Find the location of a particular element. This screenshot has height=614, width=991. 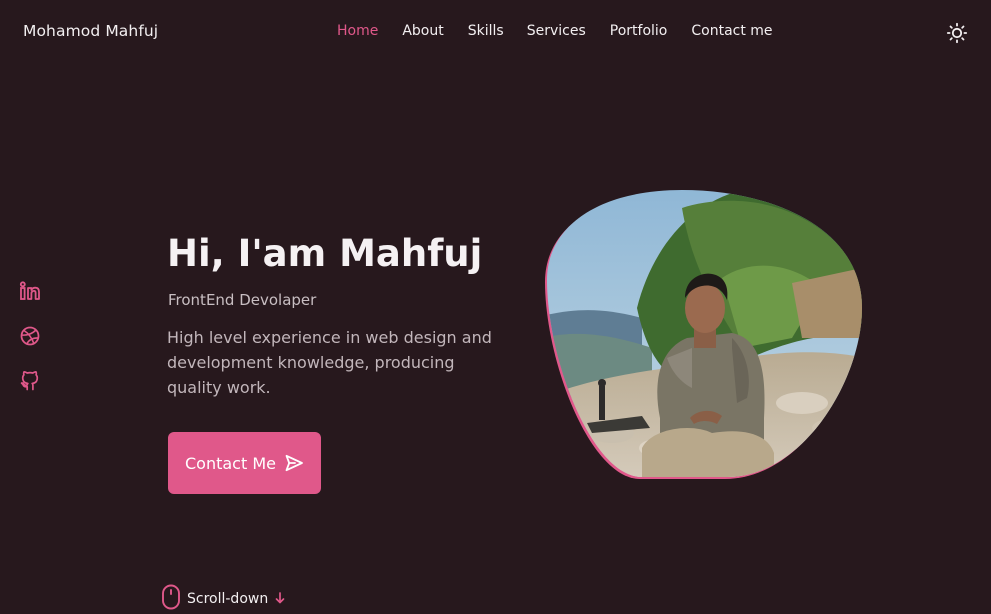

contact-me-button: Contact Me is located at coordinates (244, 463).